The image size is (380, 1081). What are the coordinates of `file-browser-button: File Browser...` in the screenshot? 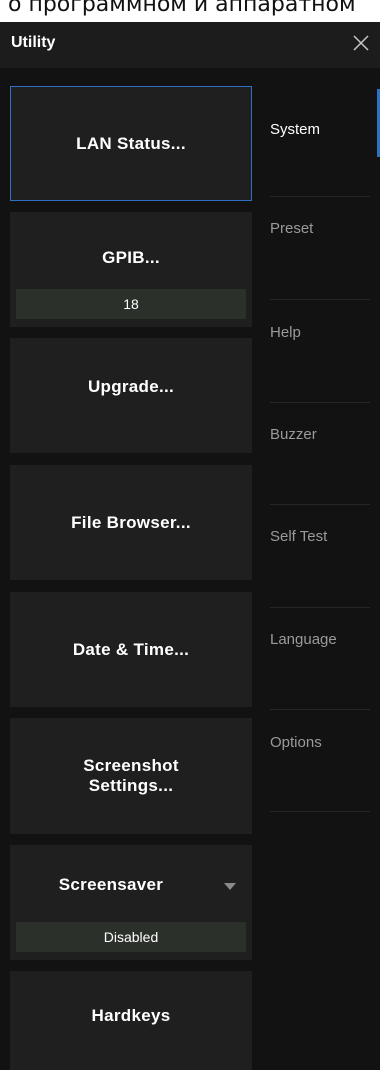 It's located at (131, 522).